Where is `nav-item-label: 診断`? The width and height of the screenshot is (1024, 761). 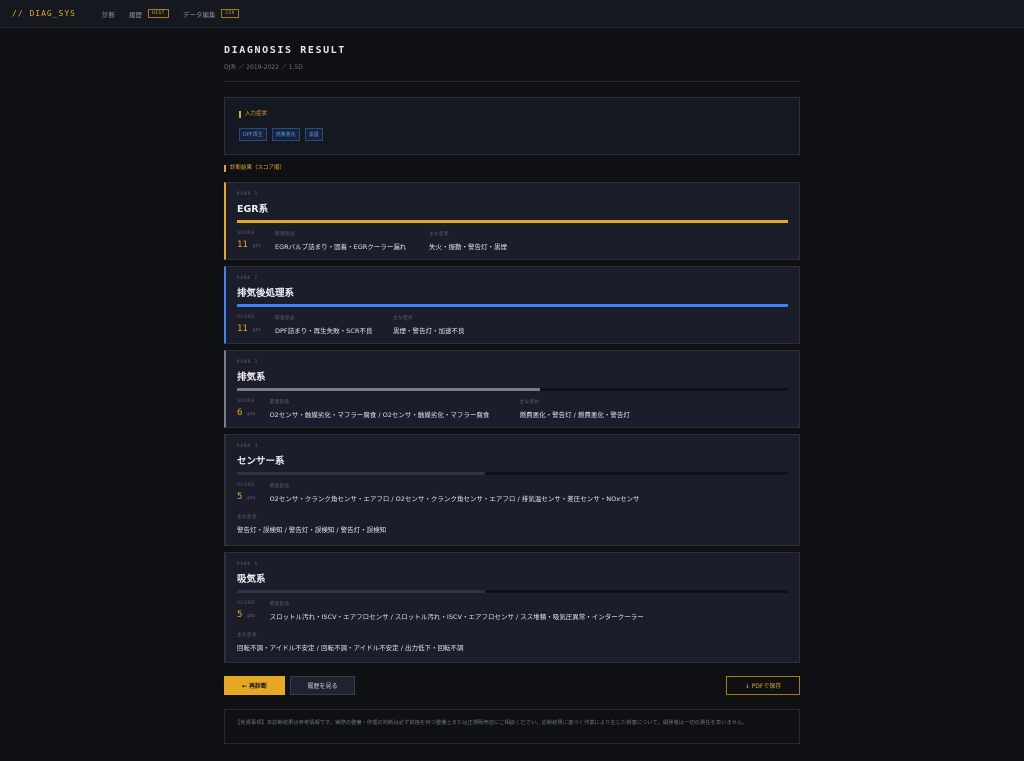 nav-item-label: 診断 is located at coordinates (108, 14).